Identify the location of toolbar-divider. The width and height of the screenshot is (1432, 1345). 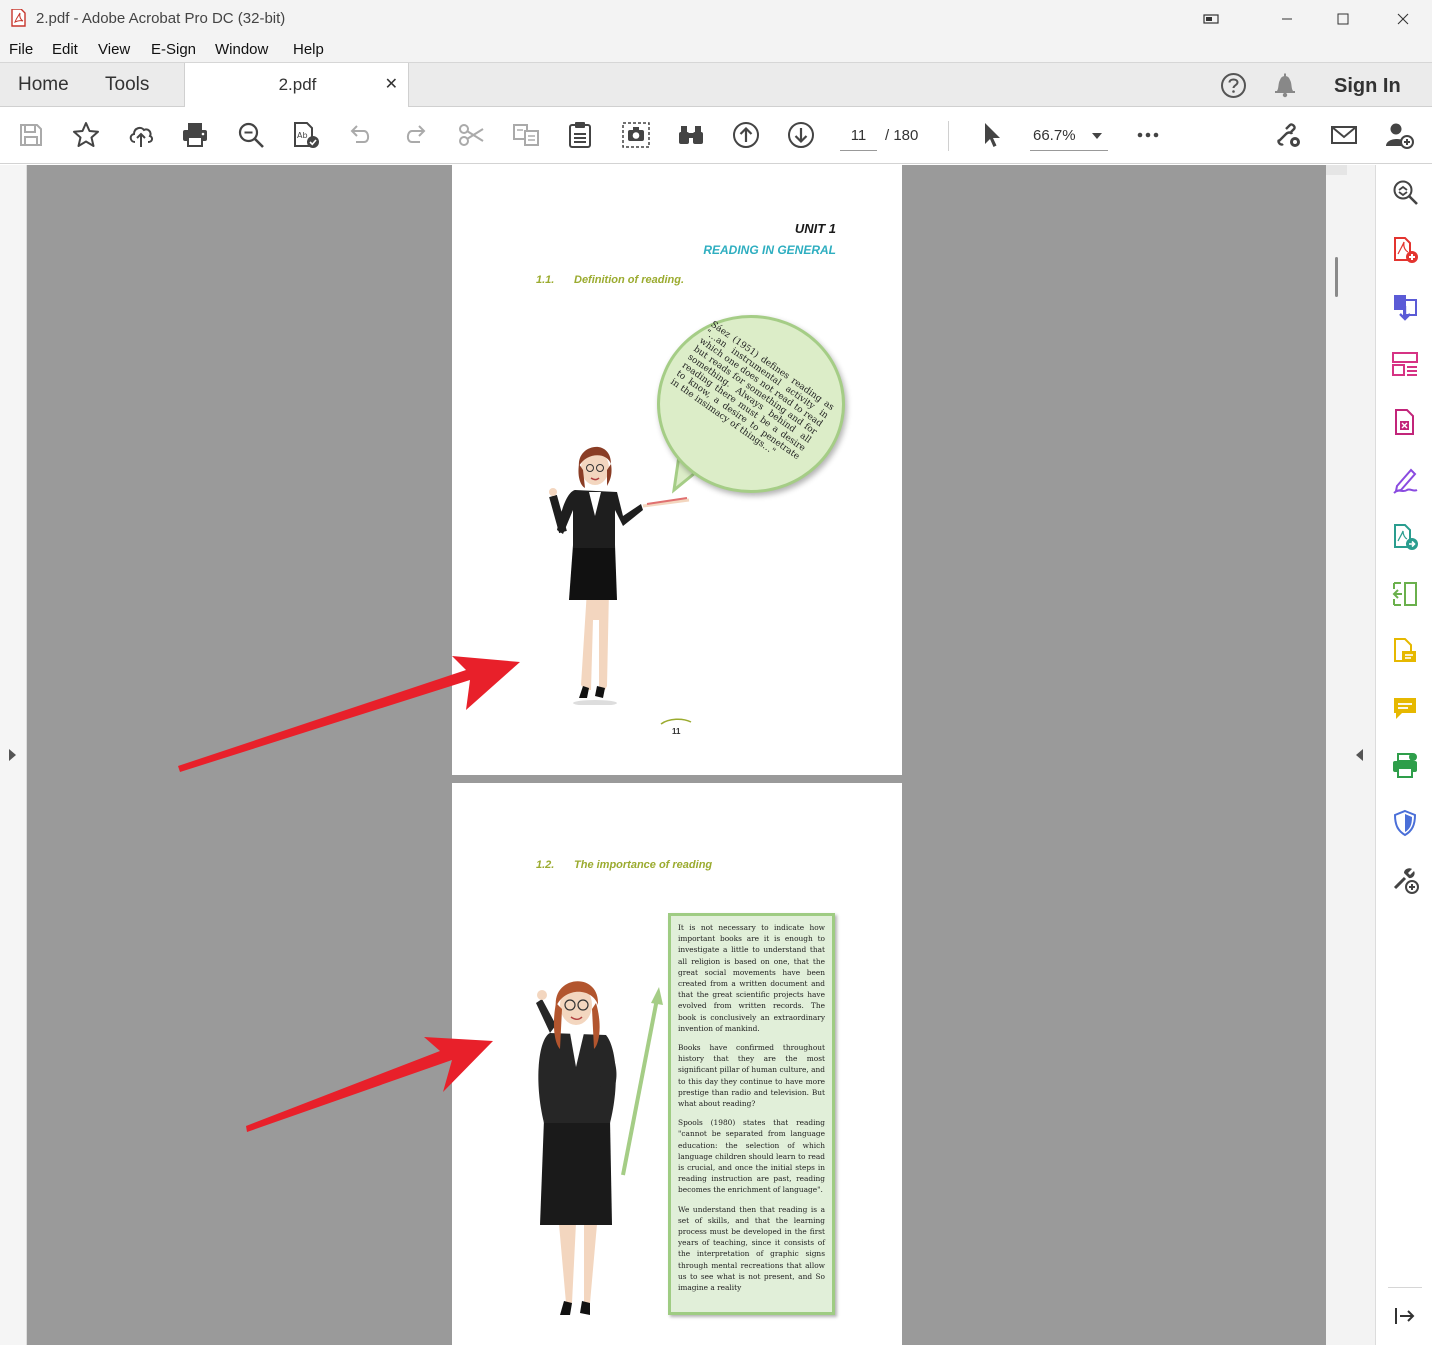
(948, 136).